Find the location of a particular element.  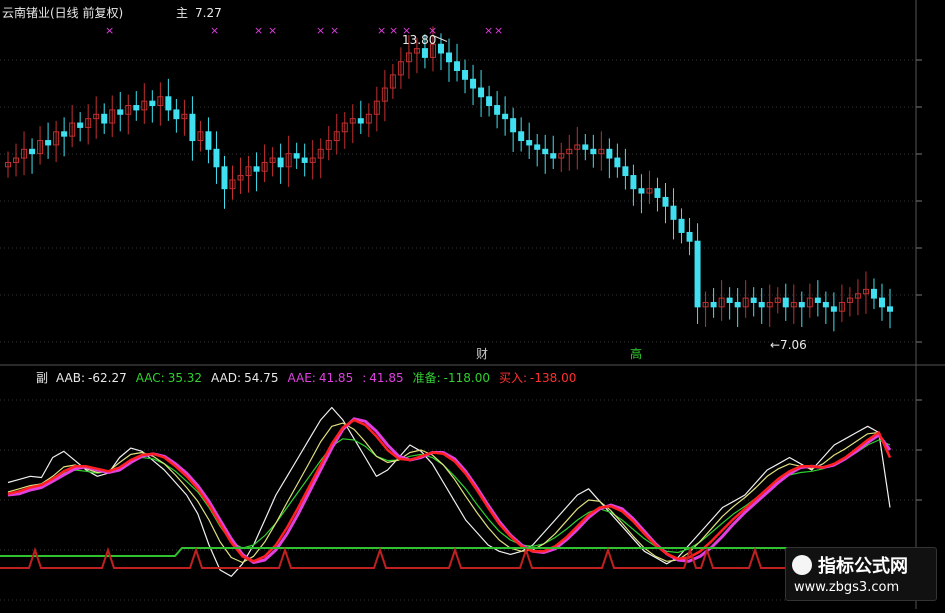

indicator-legend-item: AAC: is located at coordinates (150, 378).